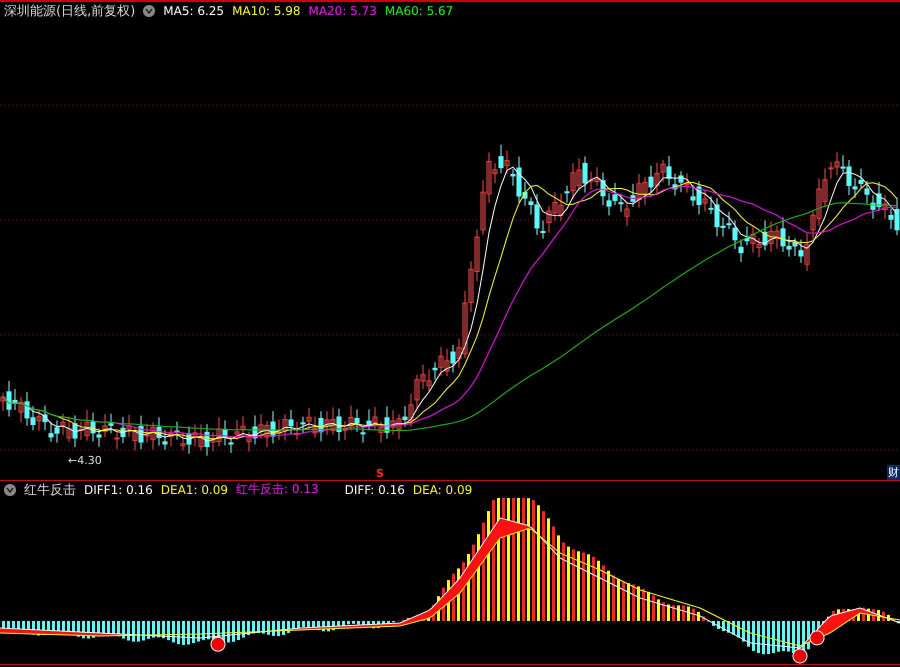  What do you see at coordinates (893, 472) in the screenshot?
I see `finance-tag: 财` at bounding box center [893, 472].